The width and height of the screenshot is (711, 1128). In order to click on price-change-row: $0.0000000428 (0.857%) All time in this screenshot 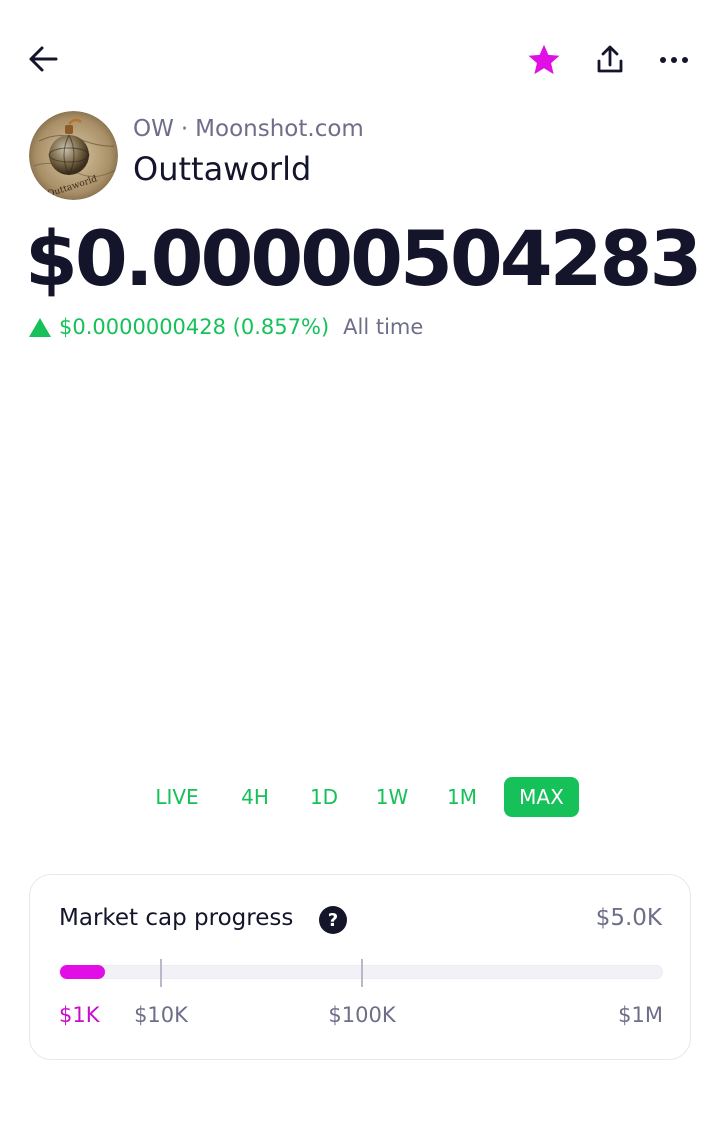, I will do `click(226, 327)`.